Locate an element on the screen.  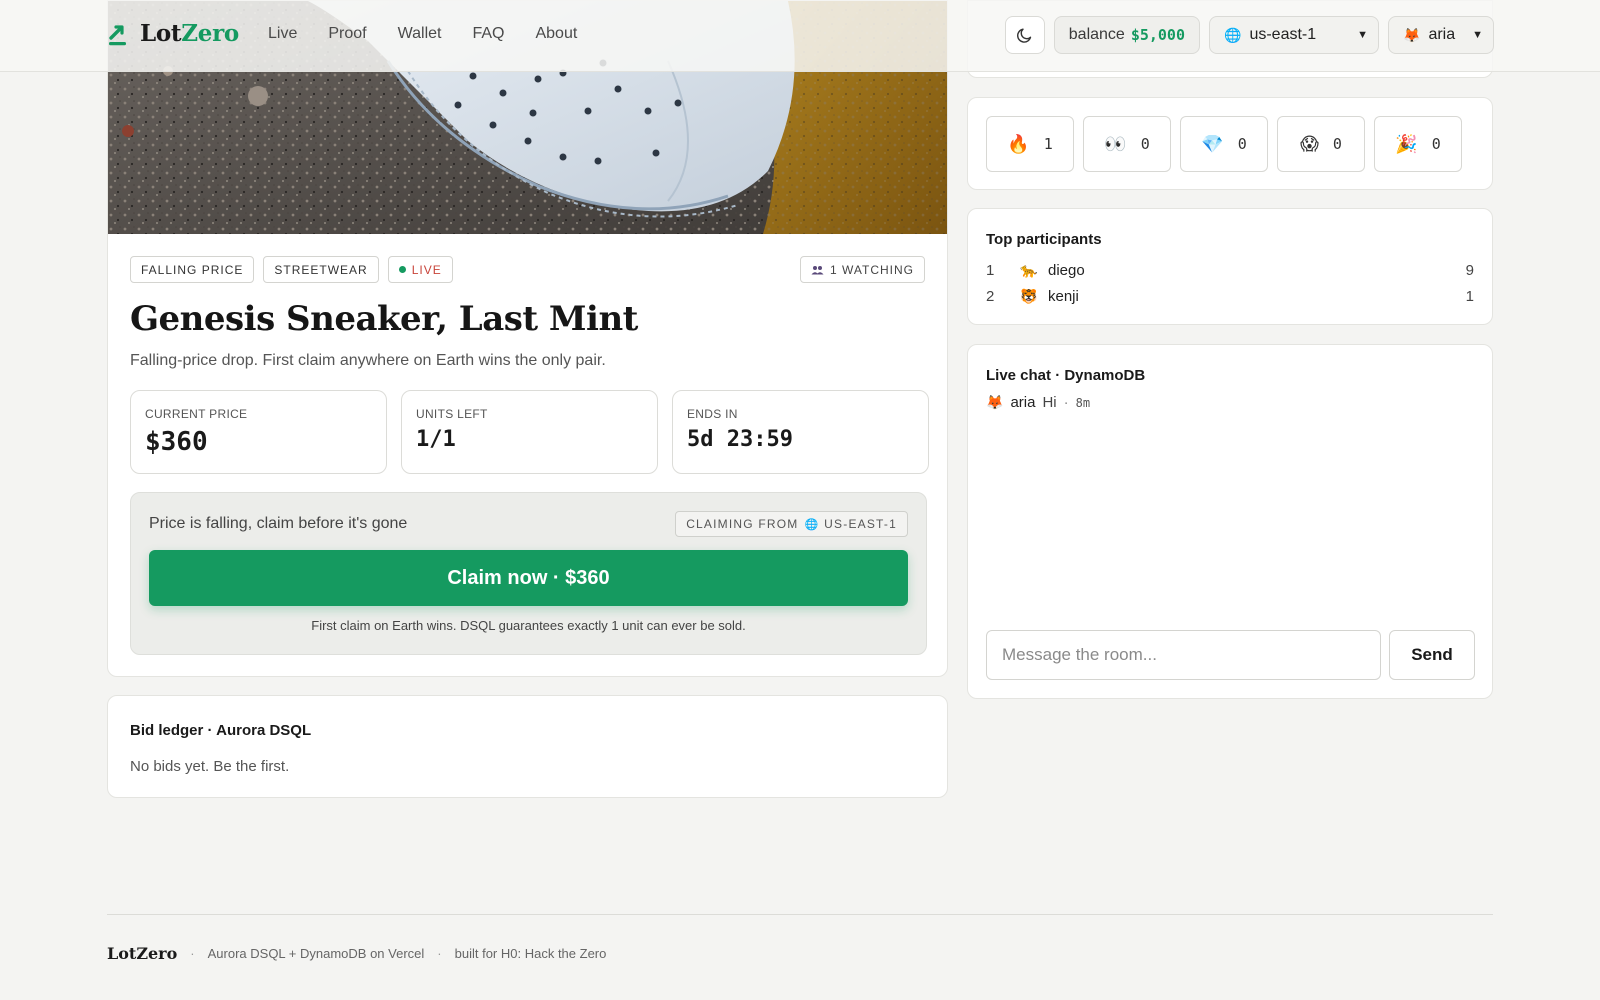
lot-tags: FALLING PRICE STREETWEAR LIVE is located at coordinates (291, 269).